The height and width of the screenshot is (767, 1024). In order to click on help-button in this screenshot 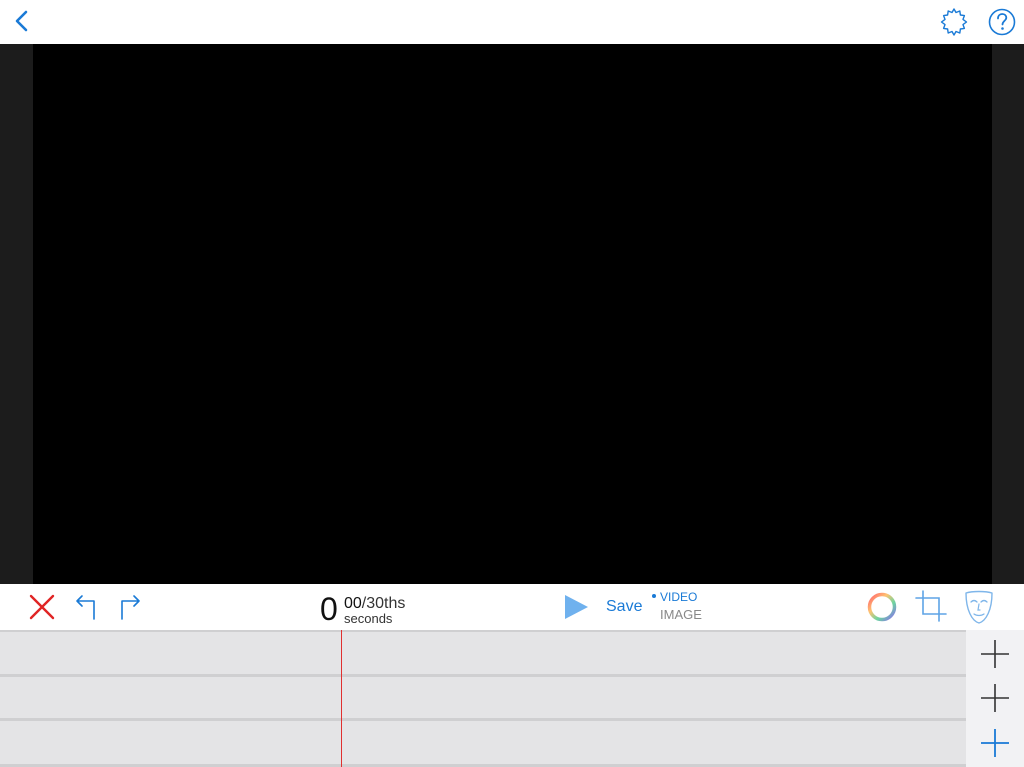, I will do `click(1002, 22)`.